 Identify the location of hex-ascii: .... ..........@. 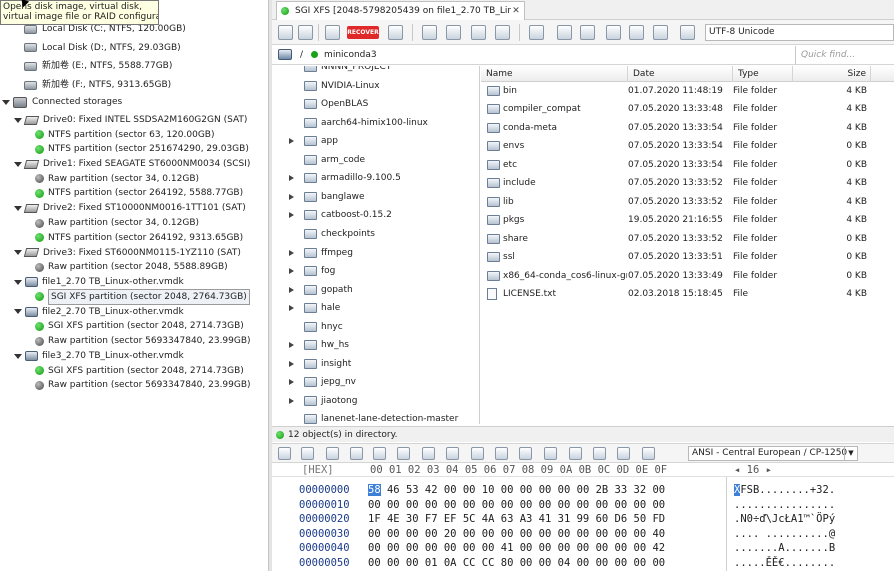
(784, 534).